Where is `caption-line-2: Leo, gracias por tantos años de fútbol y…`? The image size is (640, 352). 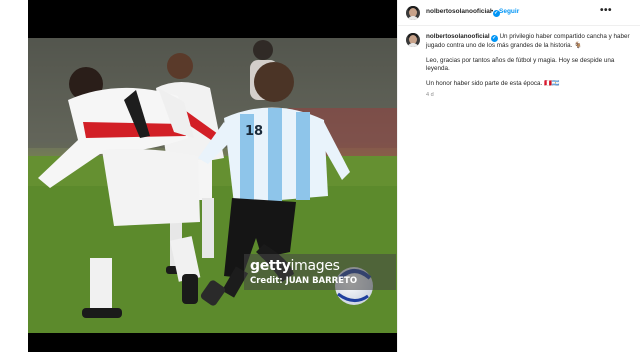 caption-line-2: Leo, gracias por tantos años de fútbol y… is located at coordinates (520, 64).